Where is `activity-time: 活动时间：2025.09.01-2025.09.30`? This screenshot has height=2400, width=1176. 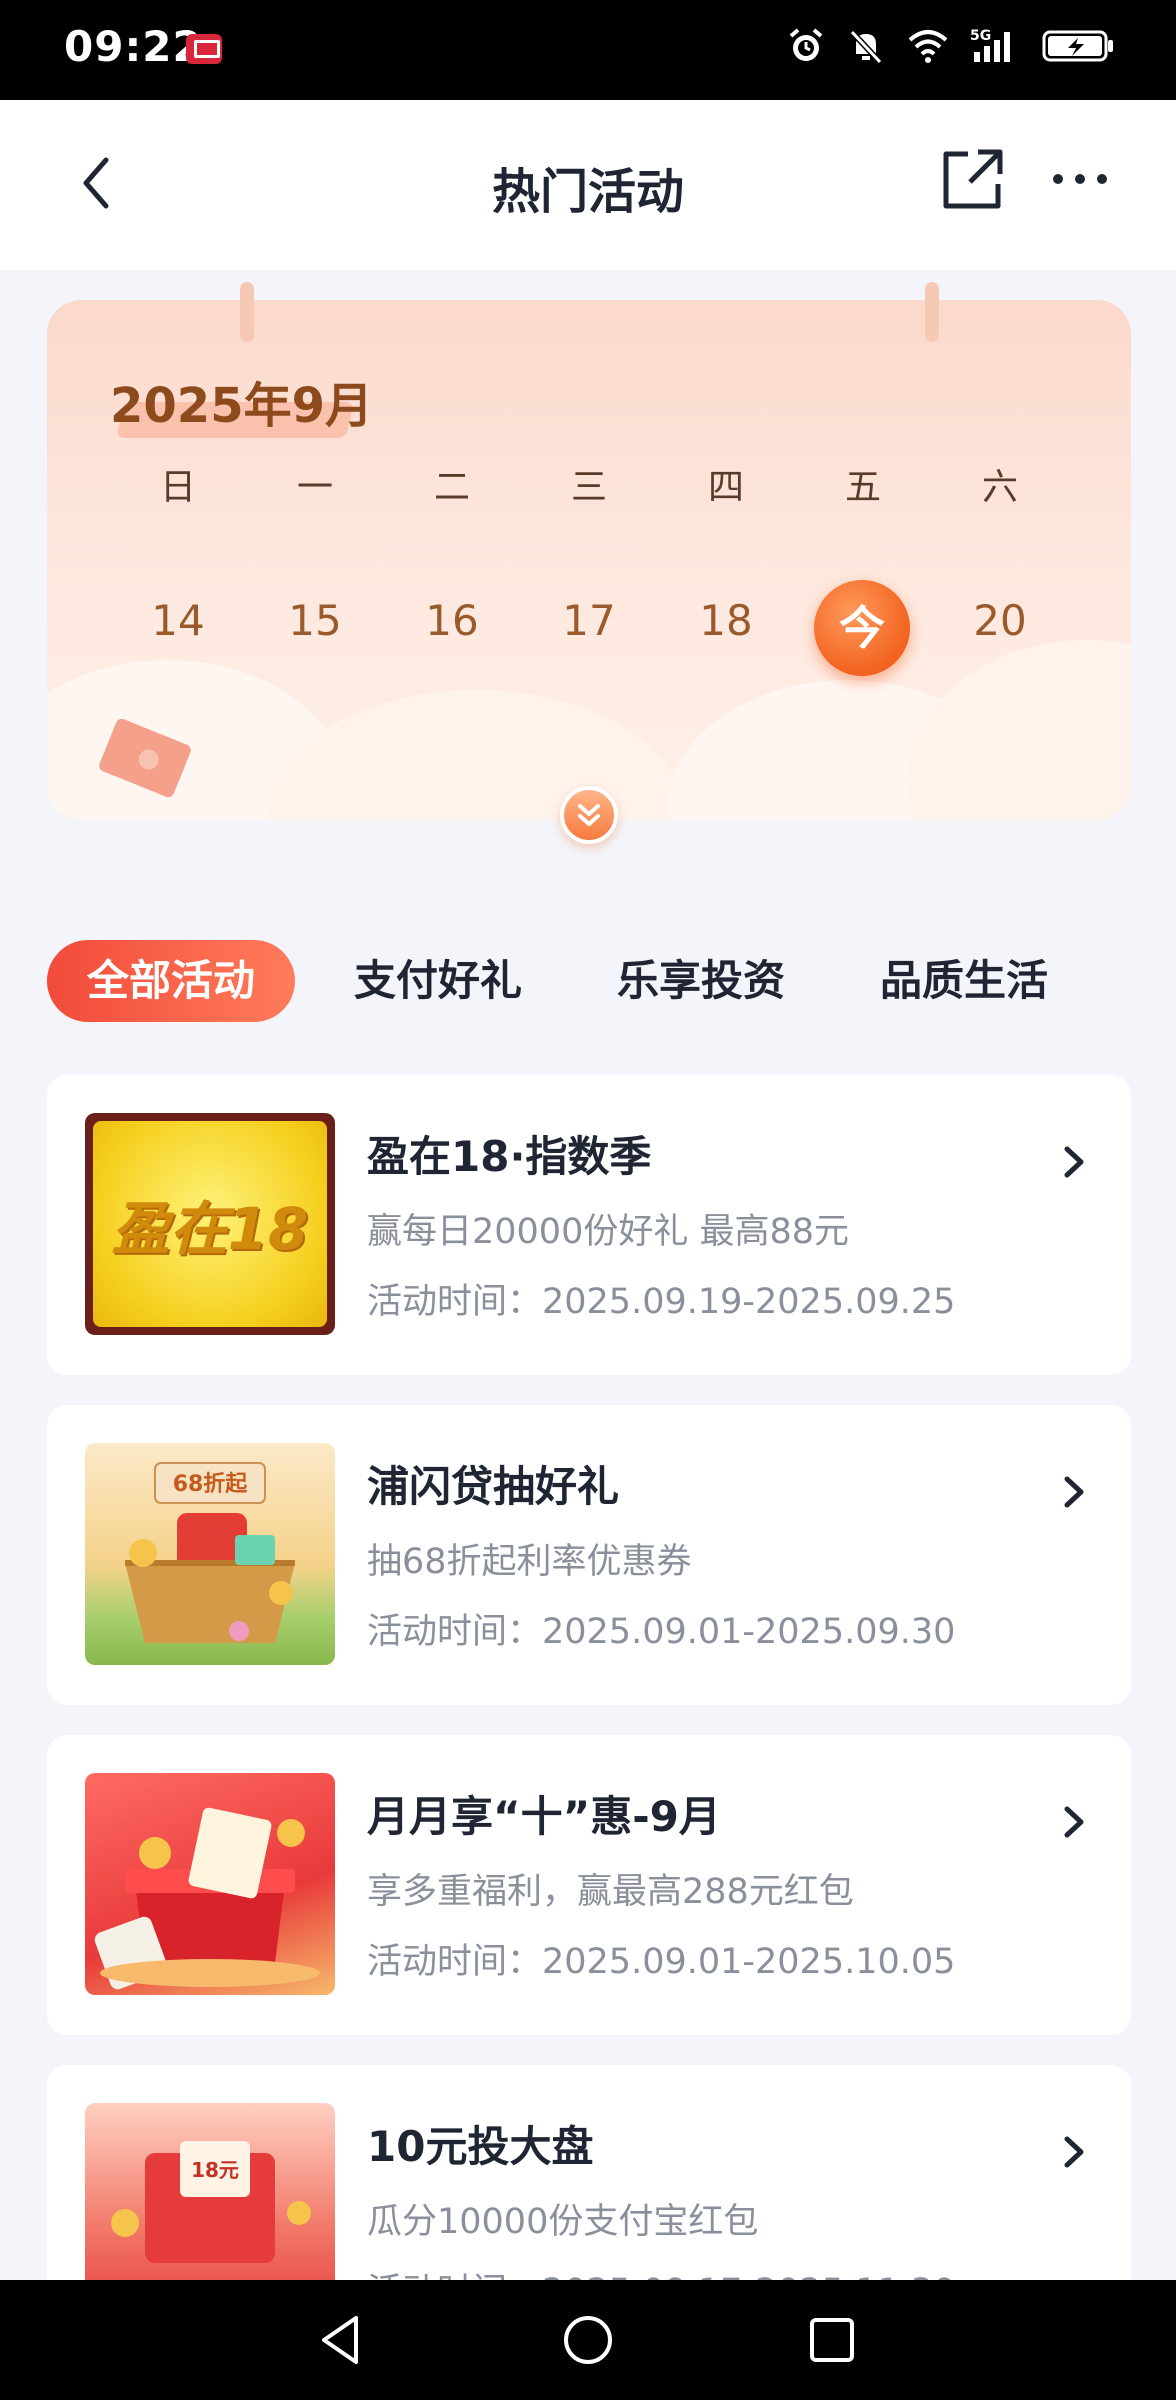 activity-time: 活动时间：2025.09.01-2025.09.30 is located at coordinates (661, 1632).